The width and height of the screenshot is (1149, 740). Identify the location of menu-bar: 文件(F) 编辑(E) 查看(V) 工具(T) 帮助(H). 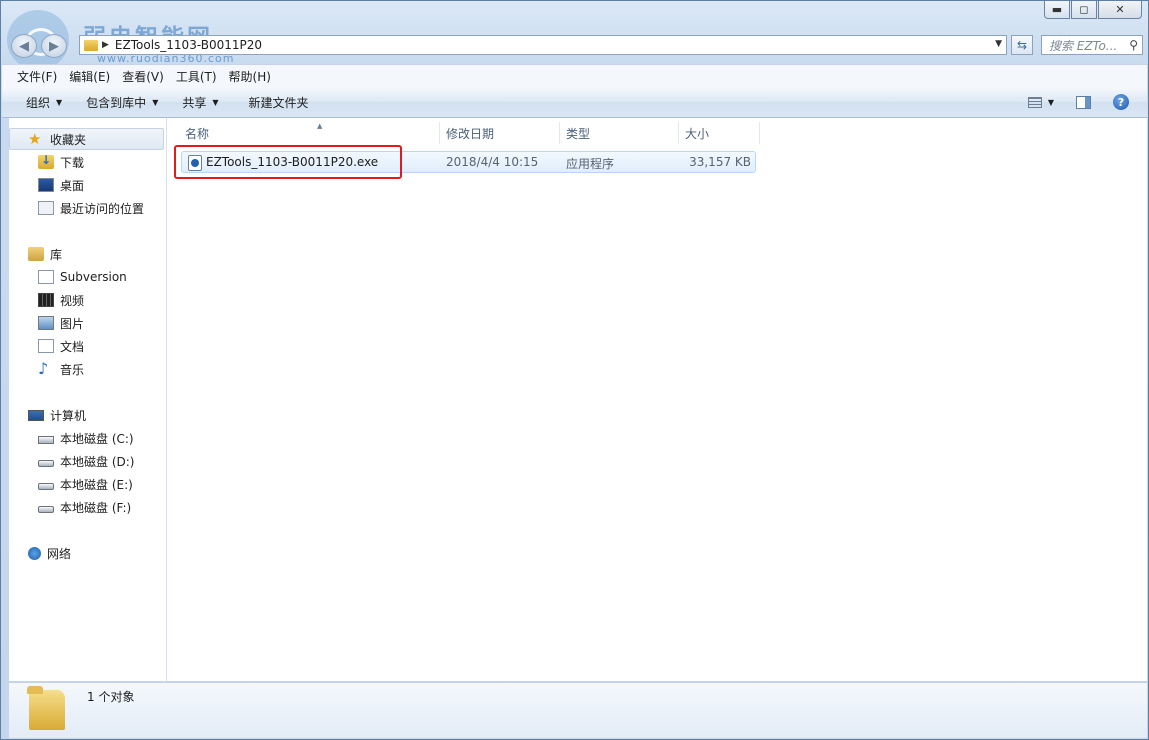
(574, 76).